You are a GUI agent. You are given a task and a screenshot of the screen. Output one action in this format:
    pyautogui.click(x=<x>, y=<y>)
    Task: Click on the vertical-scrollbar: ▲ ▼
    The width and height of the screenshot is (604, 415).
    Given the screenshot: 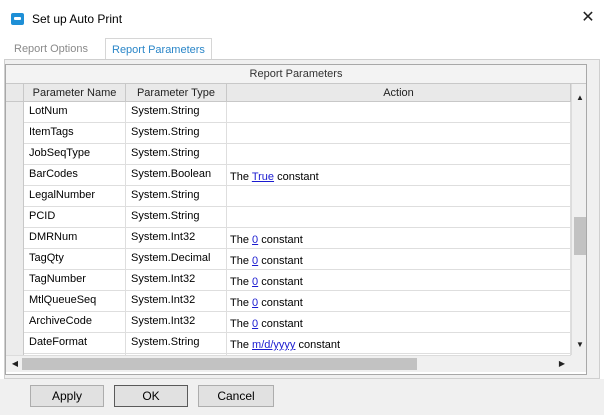 What is the action you would take?
    pyautogui.click(x=578, y=219)
    